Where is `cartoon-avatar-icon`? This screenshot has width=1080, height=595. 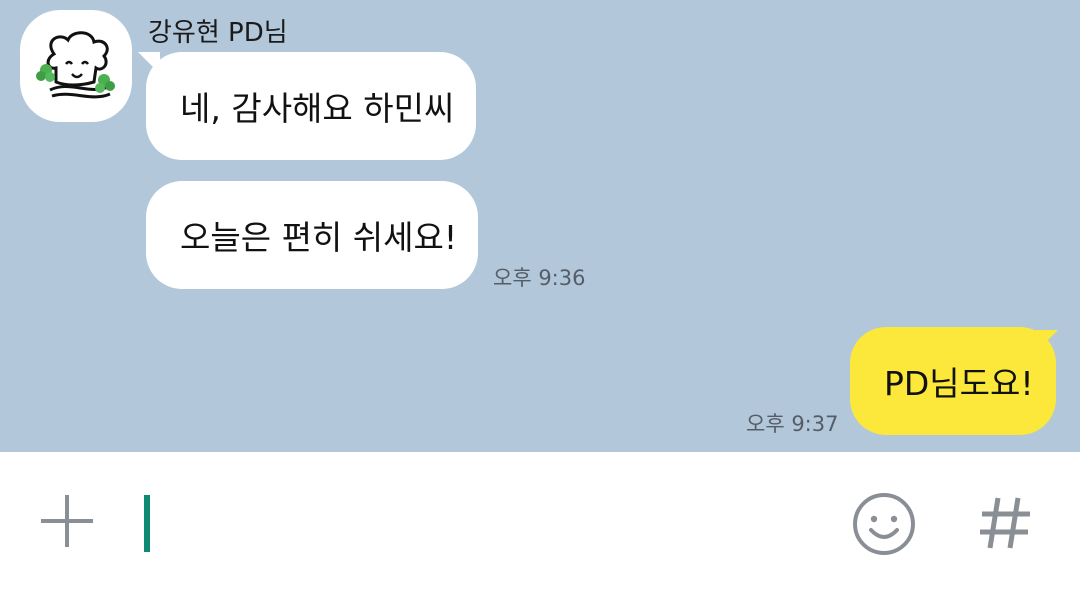 cartoon-avatar-icon is located at coordinates (75, 65).